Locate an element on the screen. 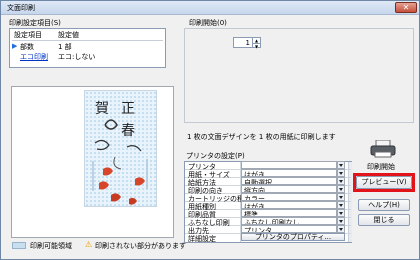 This screenshot has width=420, height=260. column-header-value: 設定値 is located at coordinates (68, 35).